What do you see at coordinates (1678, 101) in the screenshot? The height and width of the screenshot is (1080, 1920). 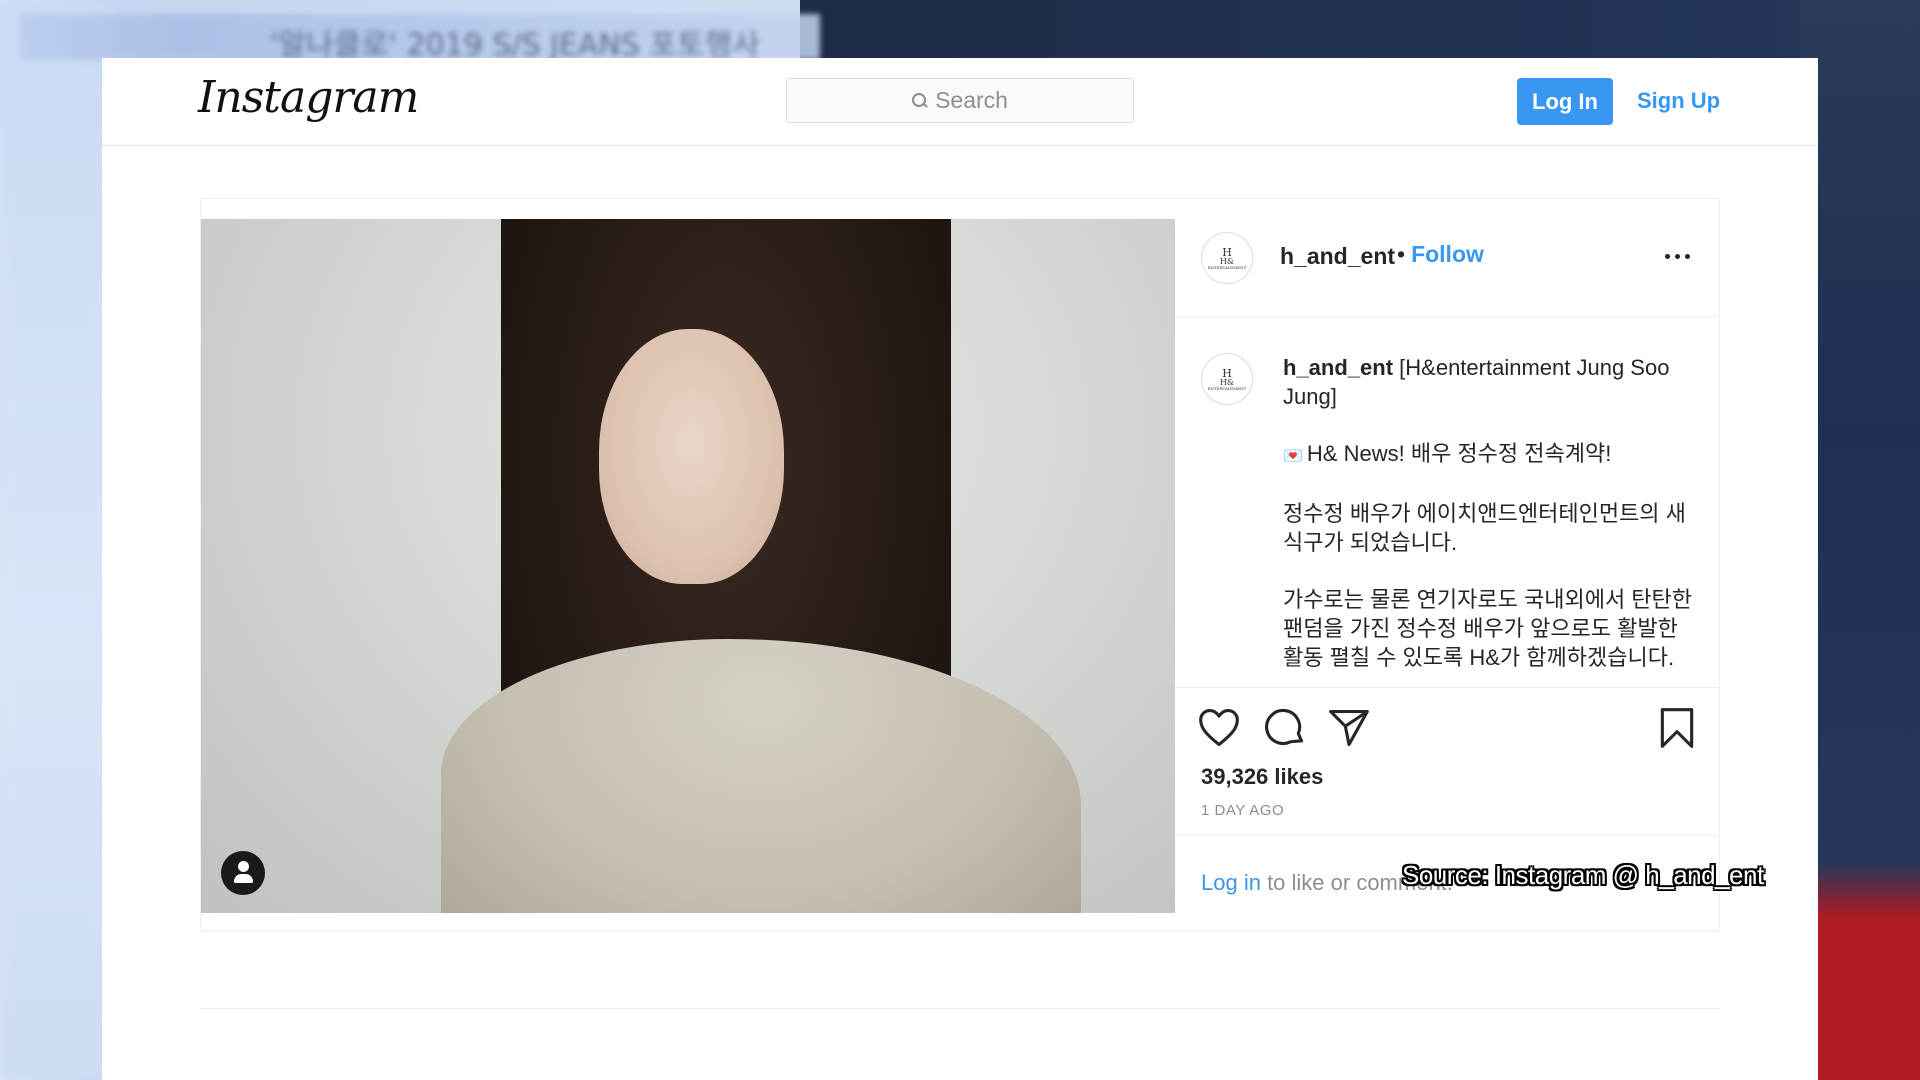 I see `signup-link: Sign Up` at bounding box center [1678, 101].